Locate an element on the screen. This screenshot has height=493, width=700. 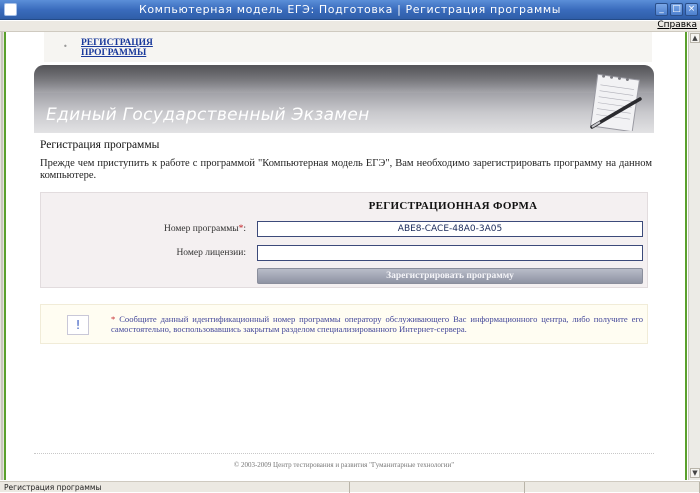
program-number-field: ABE8-CACE-48A0-3A05 is located at coordinates (450, 229).